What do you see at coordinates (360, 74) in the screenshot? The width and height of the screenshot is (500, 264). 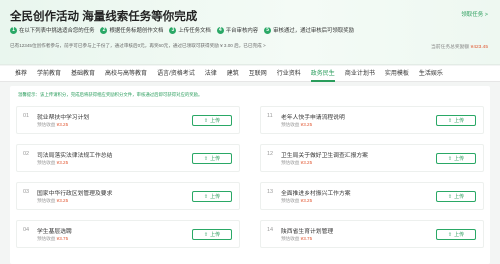 I see `tab: 商业计划书` at bounding box center [360, 74].